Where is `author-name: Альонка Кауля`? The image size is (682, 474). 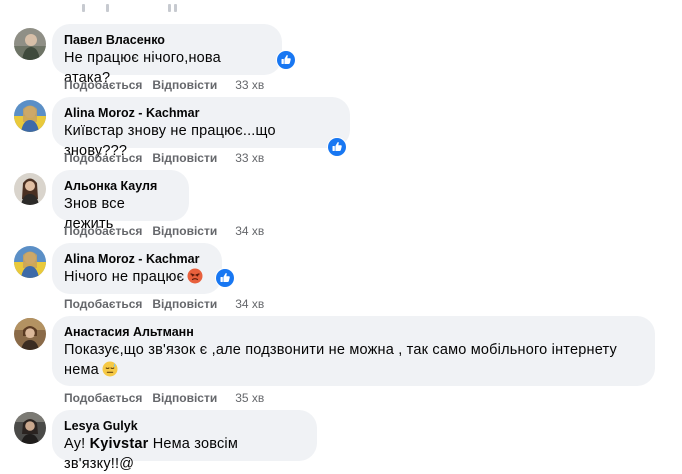
author-name: Альонка Кауля is located at coordinates (120, 186).